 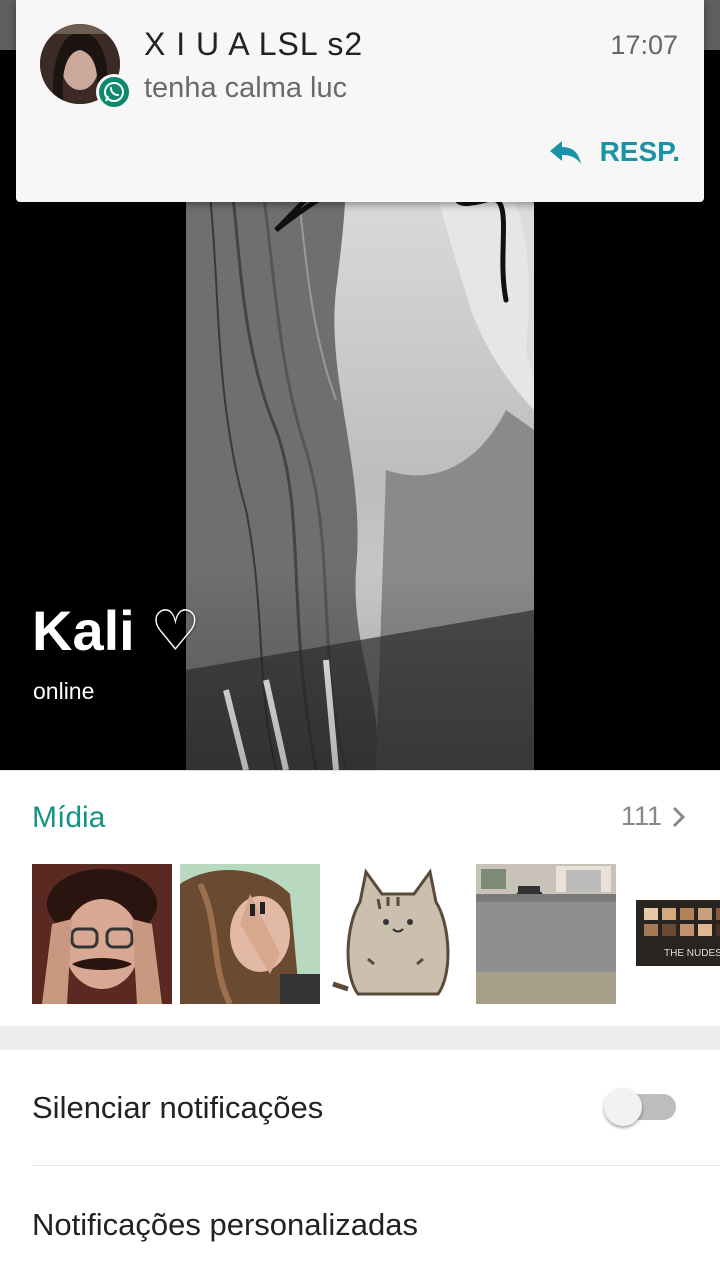 I want to click on reply-label: RESP., so click(x=639, y=151).